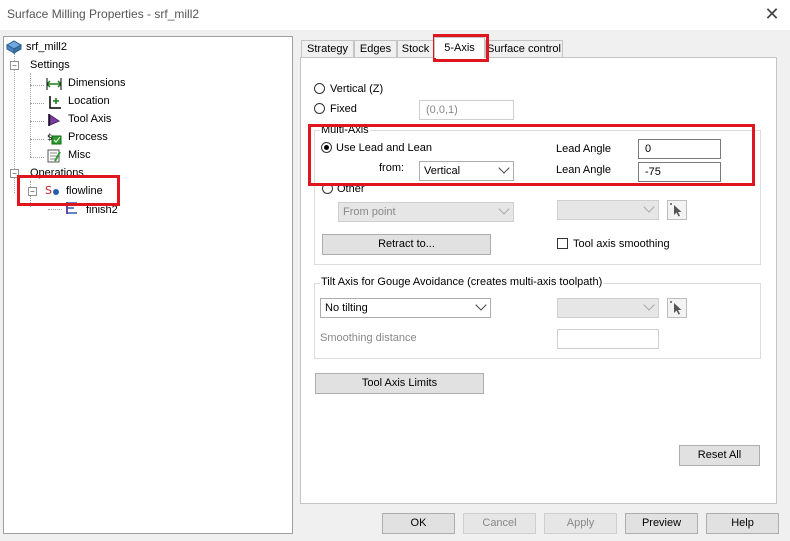 This screenshot has height=541, width=790. What do you see at coordinates (319, 88) in the screenshot?
I see `vertical-radio` at bounding box center [319, 88].